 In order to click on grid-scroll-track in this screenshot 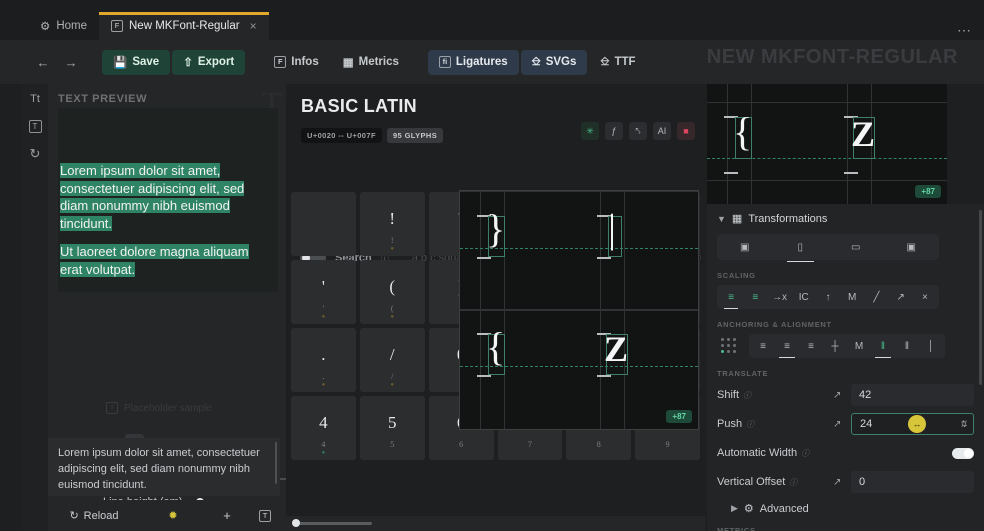, I will do `click(332, 523)`.